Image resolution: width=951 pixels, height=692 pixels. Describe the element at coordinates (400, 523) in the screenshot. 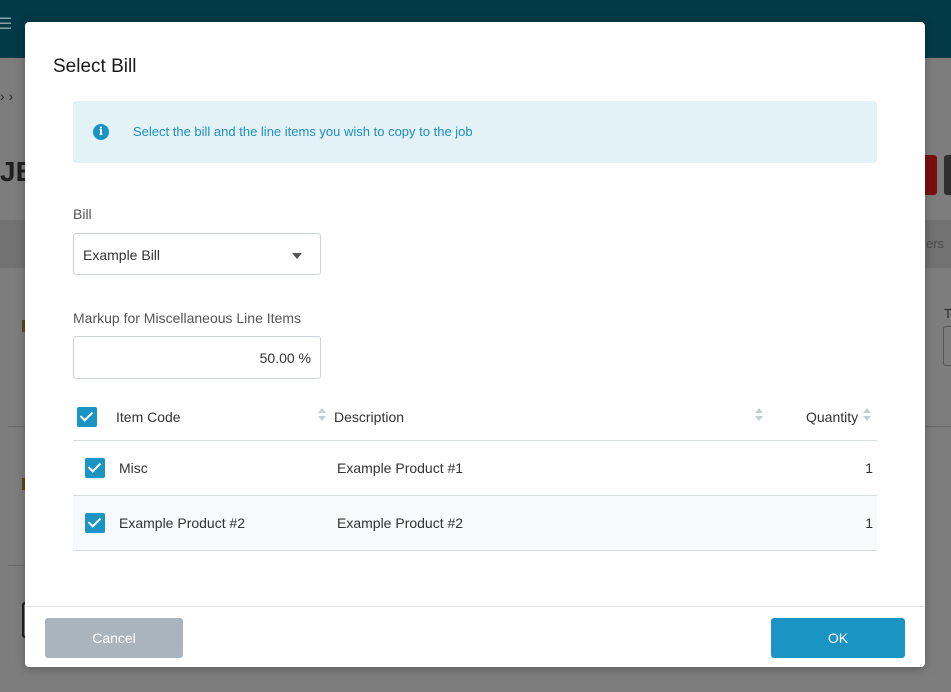

I see `cell-description: Example Product #2` at that location.